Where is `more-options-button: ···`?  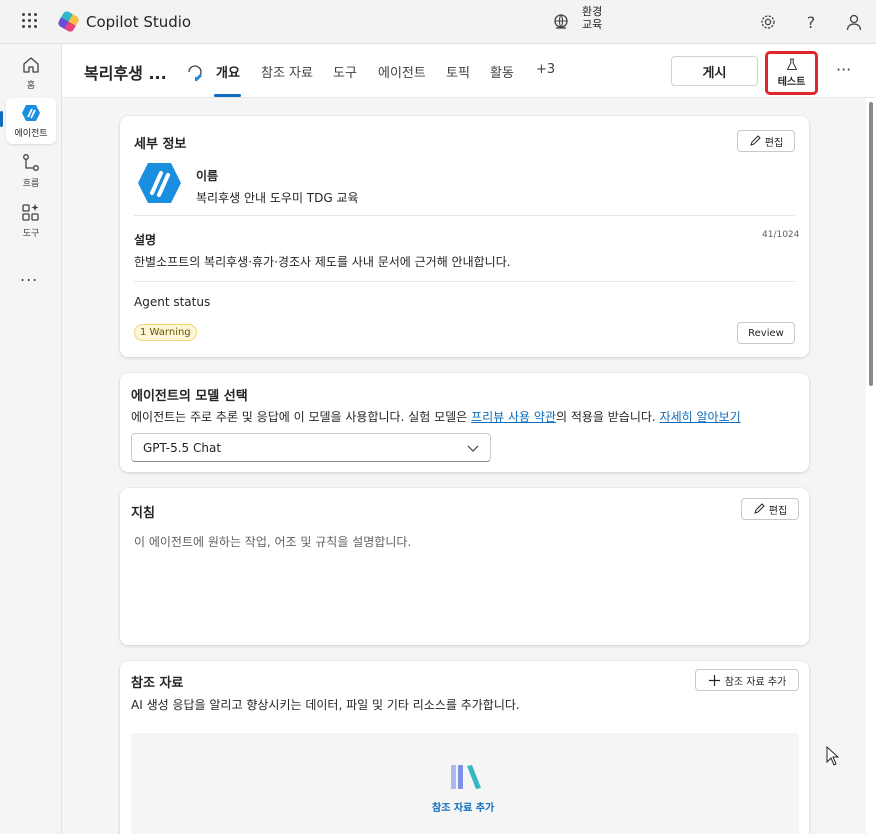
more-options-button: ··· is located at coordinates (843, 69).